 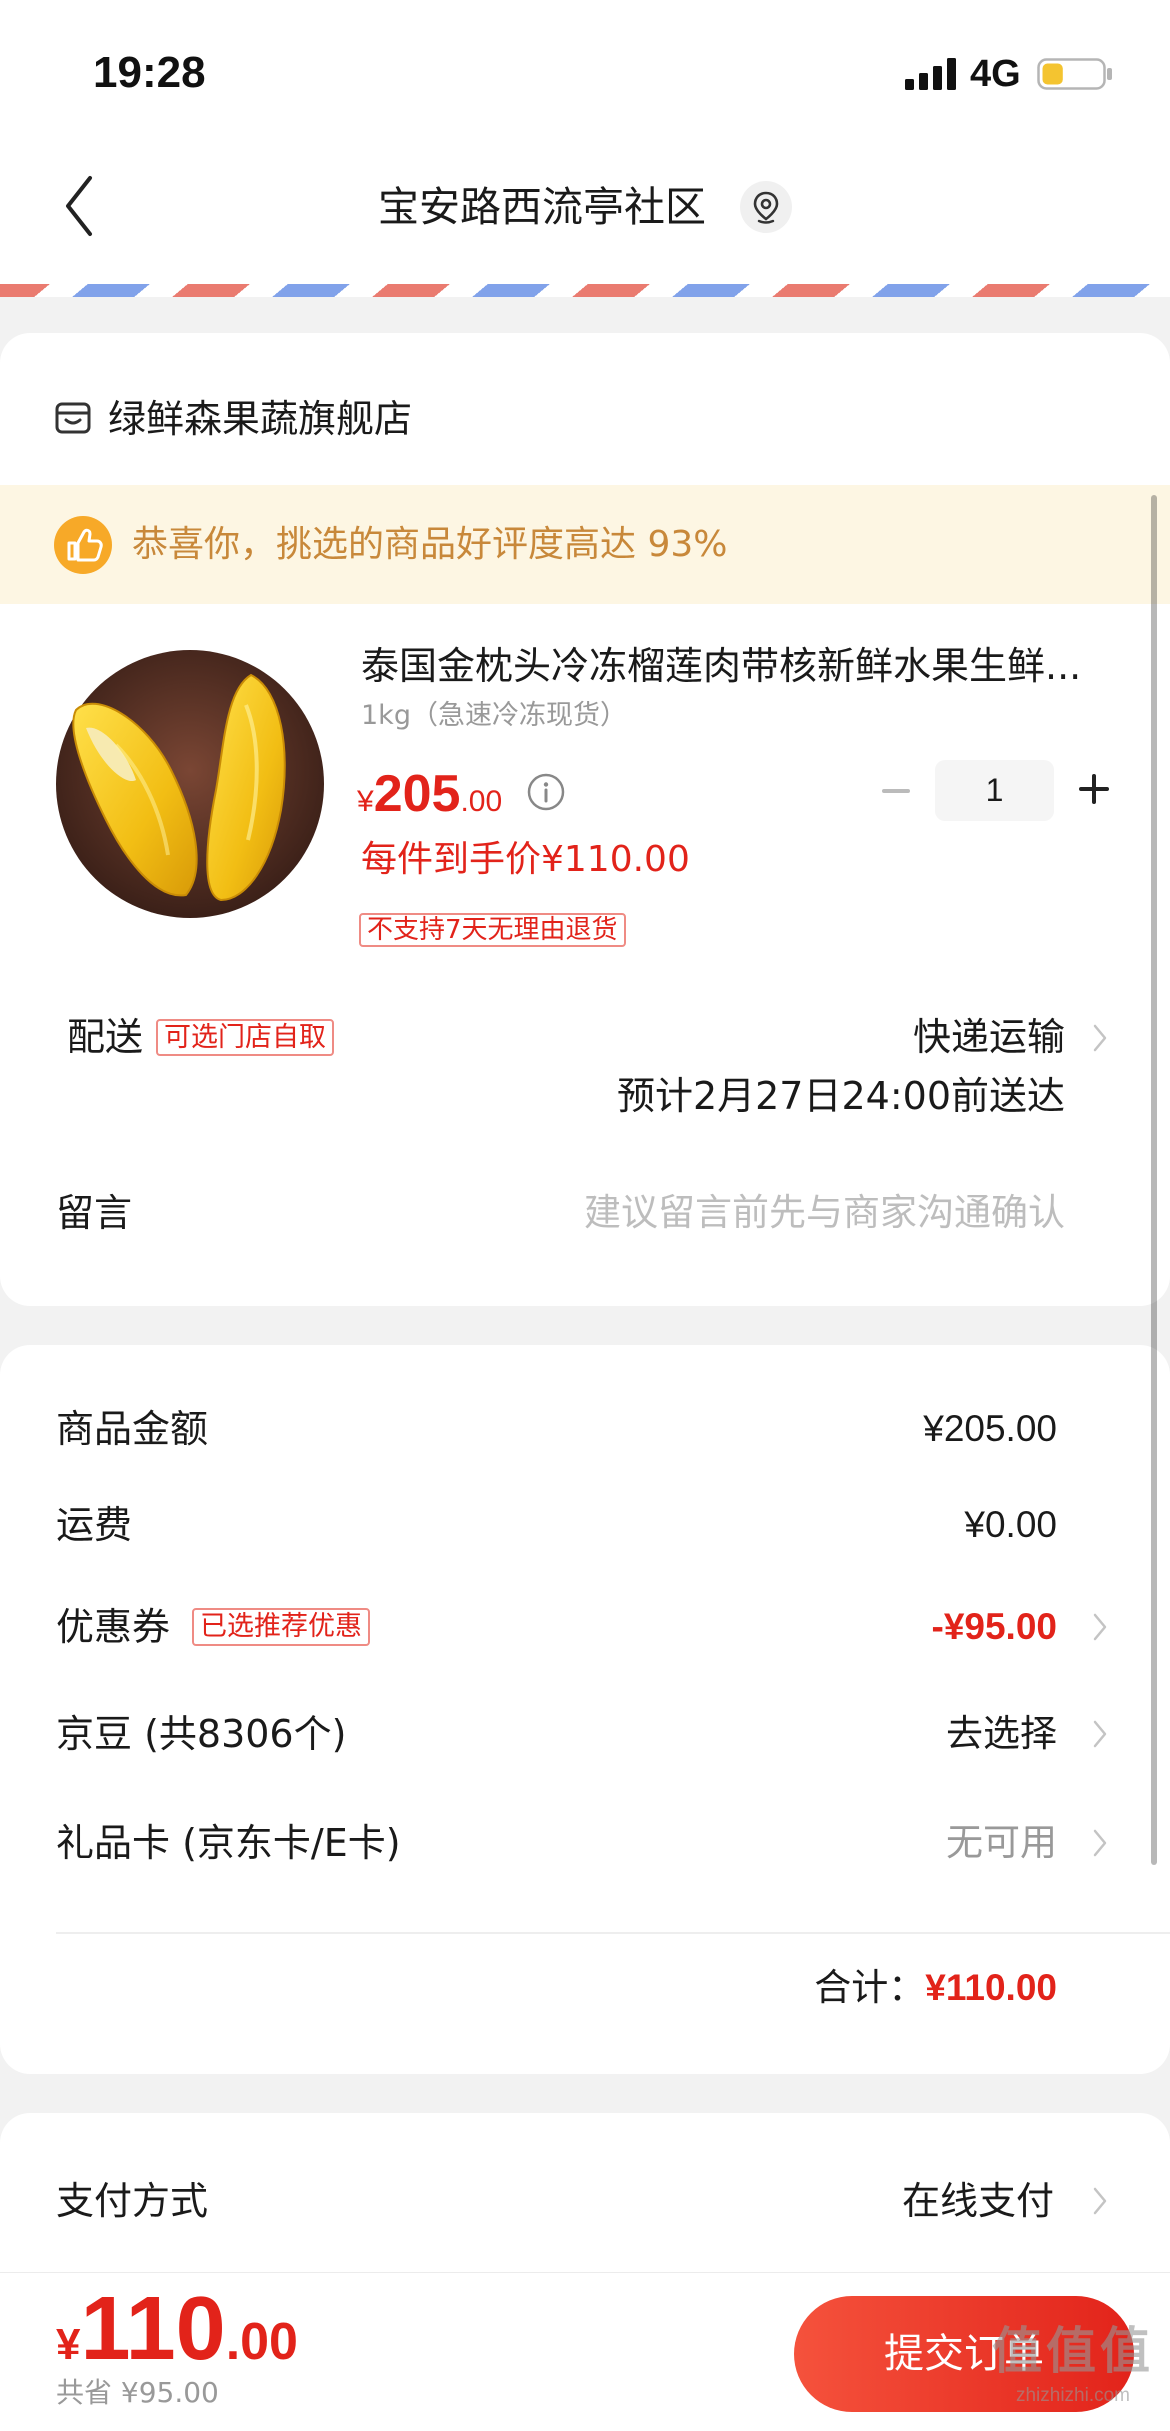 I want to click on watermark: 值值值 zhizhizhi.com, so click(x=1073, y=2368).